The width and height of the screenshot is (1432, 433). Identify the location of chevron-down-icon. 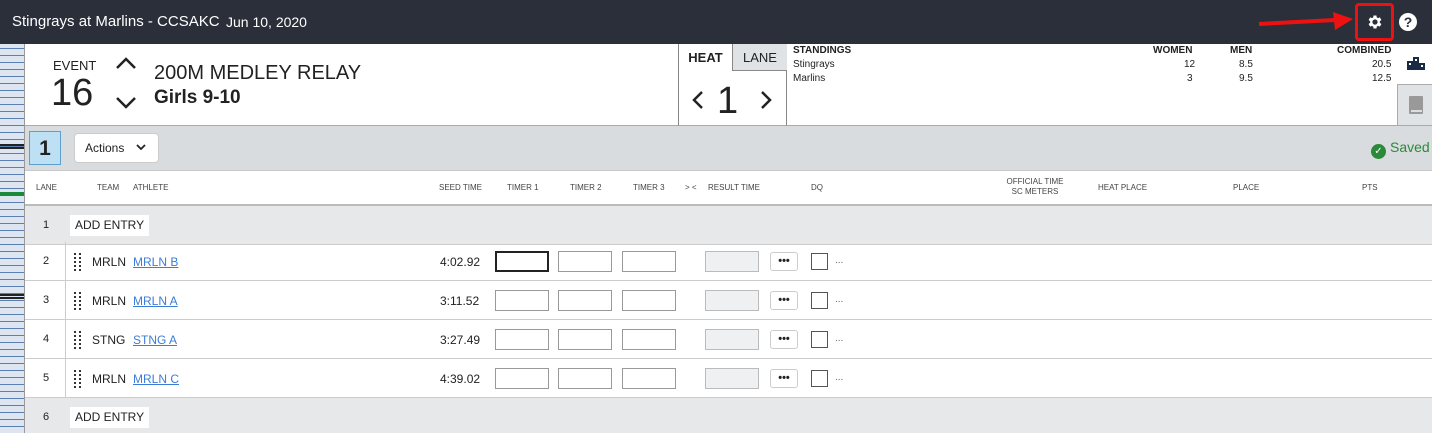
(126, 103).